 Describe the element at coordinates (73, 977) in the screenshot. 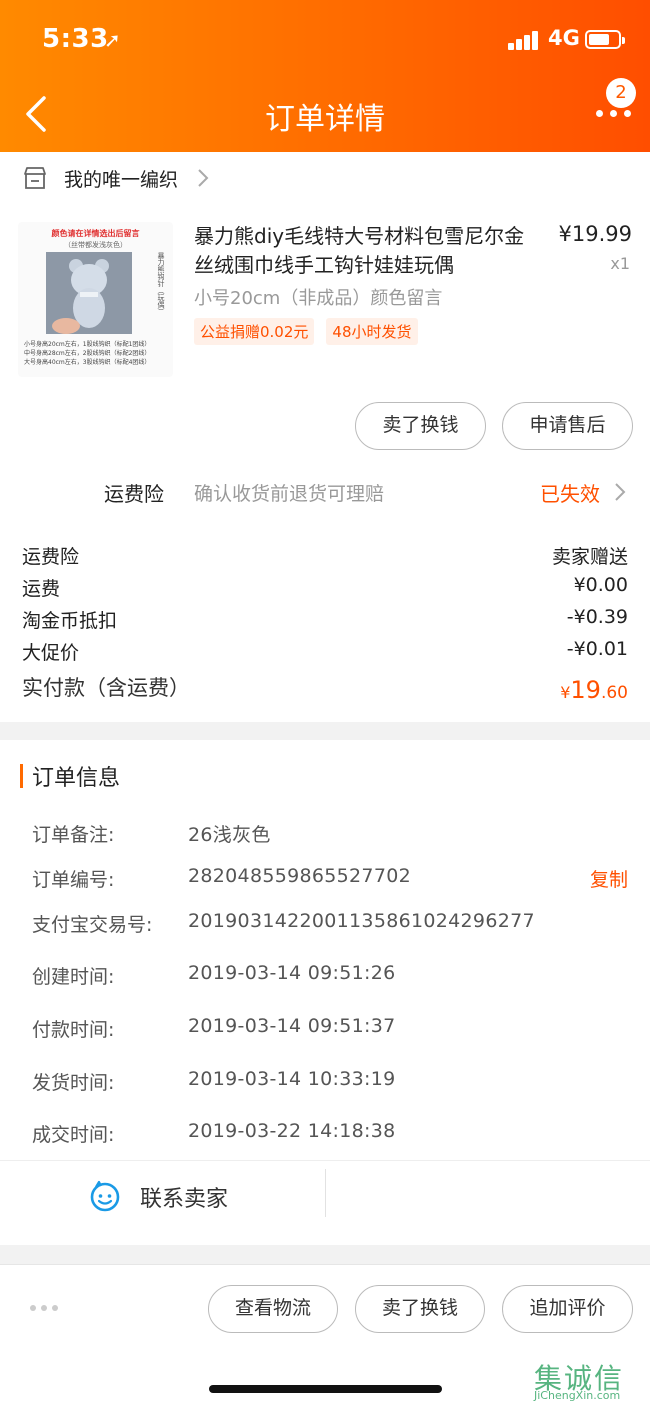

I see `info-label: 创建时间:` at that location.